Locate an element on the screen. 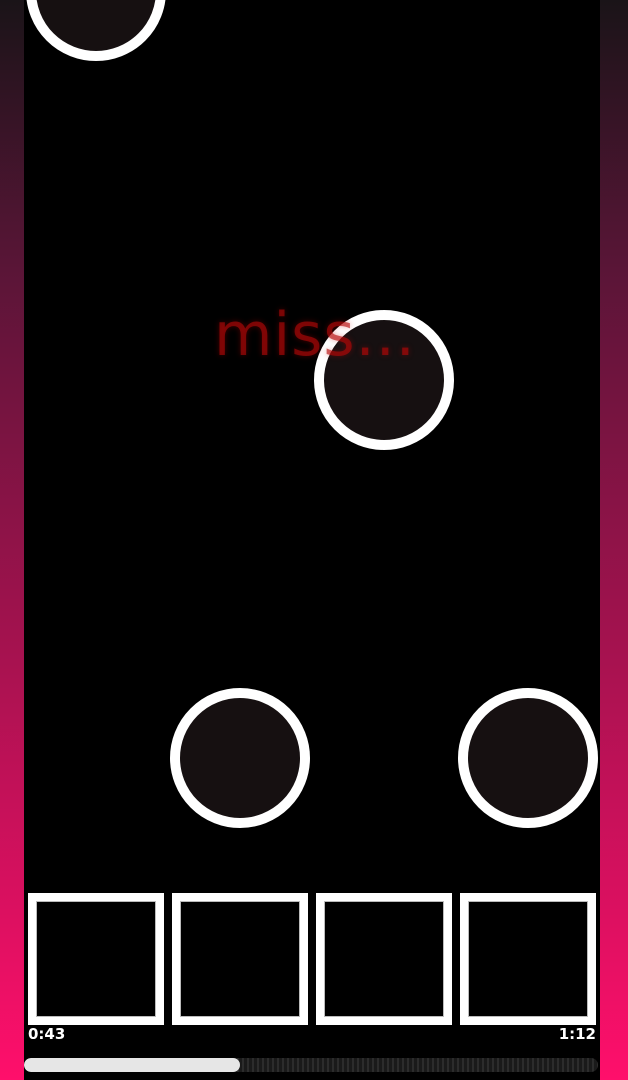 This screenshot has height=1080, width=628. progress-bar is located at coordinates (311, 1065).